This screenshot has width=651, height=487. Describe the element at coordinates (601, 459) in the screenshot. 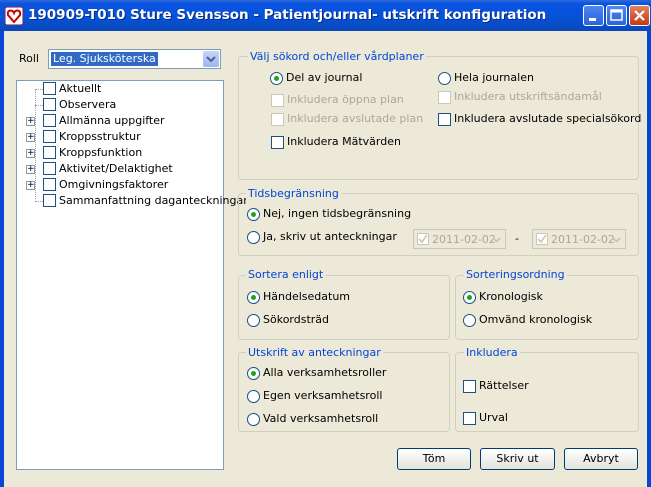

I see `cancel-button: Avbryt` at that location.